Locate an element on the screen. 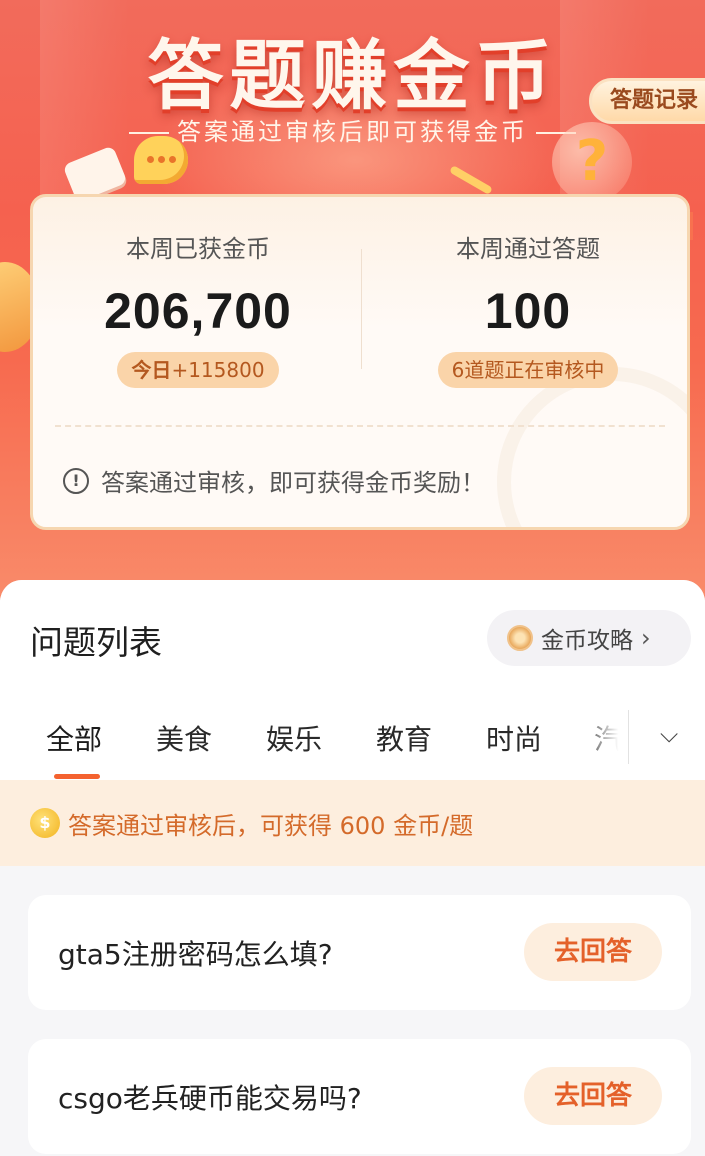 The height and width of the screenshot is (1156, 705). question-card: csgo老兵硬币能交易吗? 去回答 is located at coordinates (359, 1096).